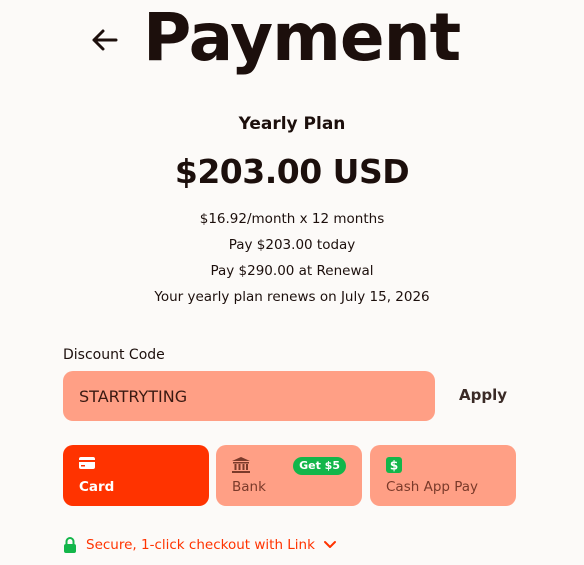  I want to click on payment-tab-label: Cash App Pay, so click(432, 487).